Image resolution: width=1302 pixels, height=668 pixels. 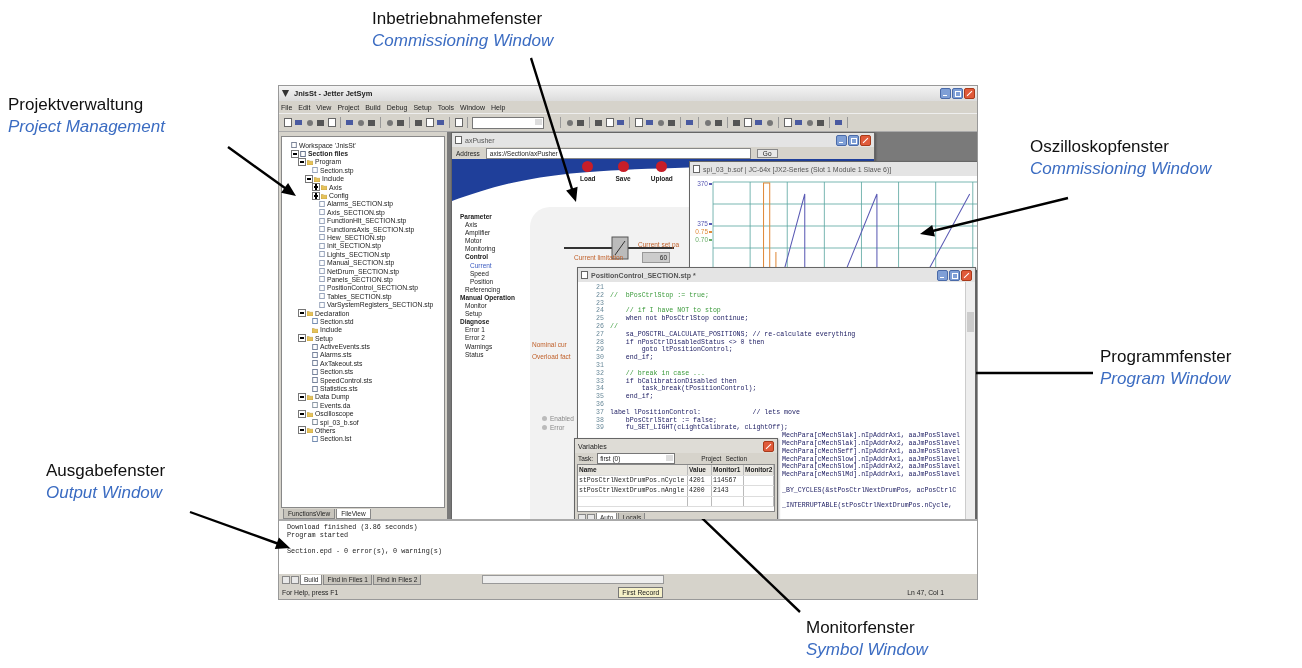 What do you see at coordinates (261, 171) in the screenshot?
I see `pointer-arrow` at bounding box center [261, 171].